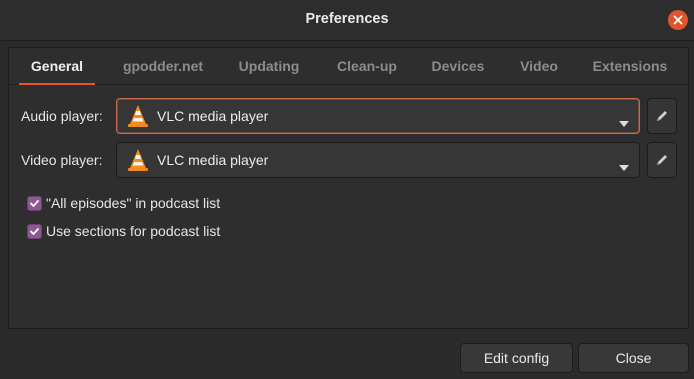 This screenshot has height=379, width=694. I want to click on tab-updating: Updating, so click(269, 66).